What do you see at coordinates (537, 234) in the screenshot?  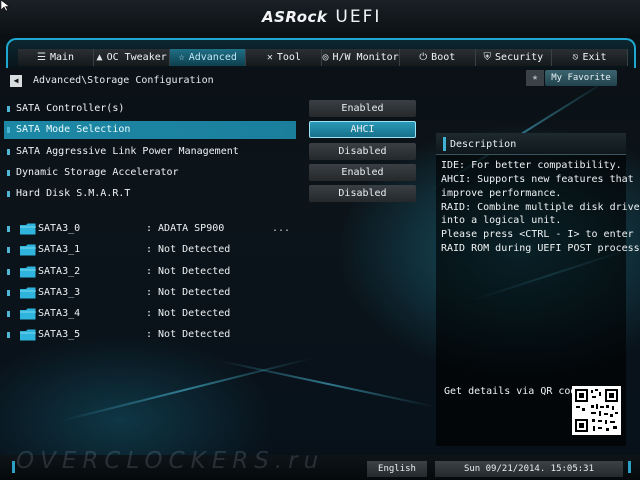 I see `description-line: Please press <CTRL - I> to enter` at bounding box center [537, 234].